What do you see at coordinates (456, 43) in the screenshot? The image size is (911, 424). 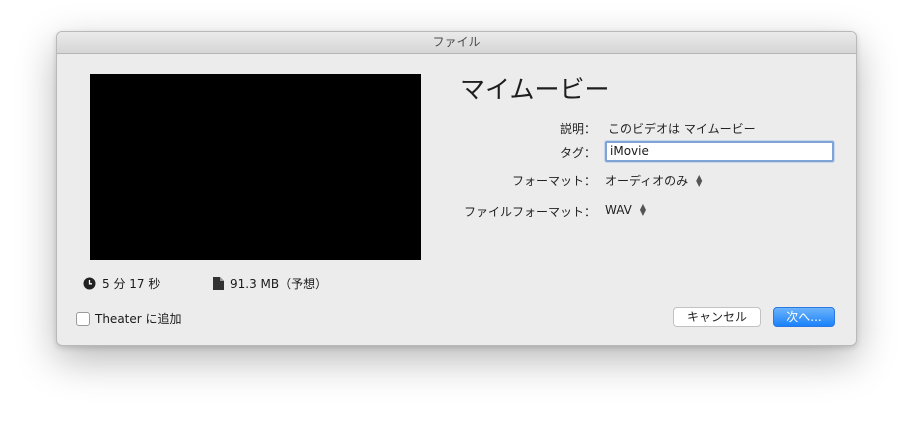 I see `window-title: ファイル` at bounding box center [456, 43].